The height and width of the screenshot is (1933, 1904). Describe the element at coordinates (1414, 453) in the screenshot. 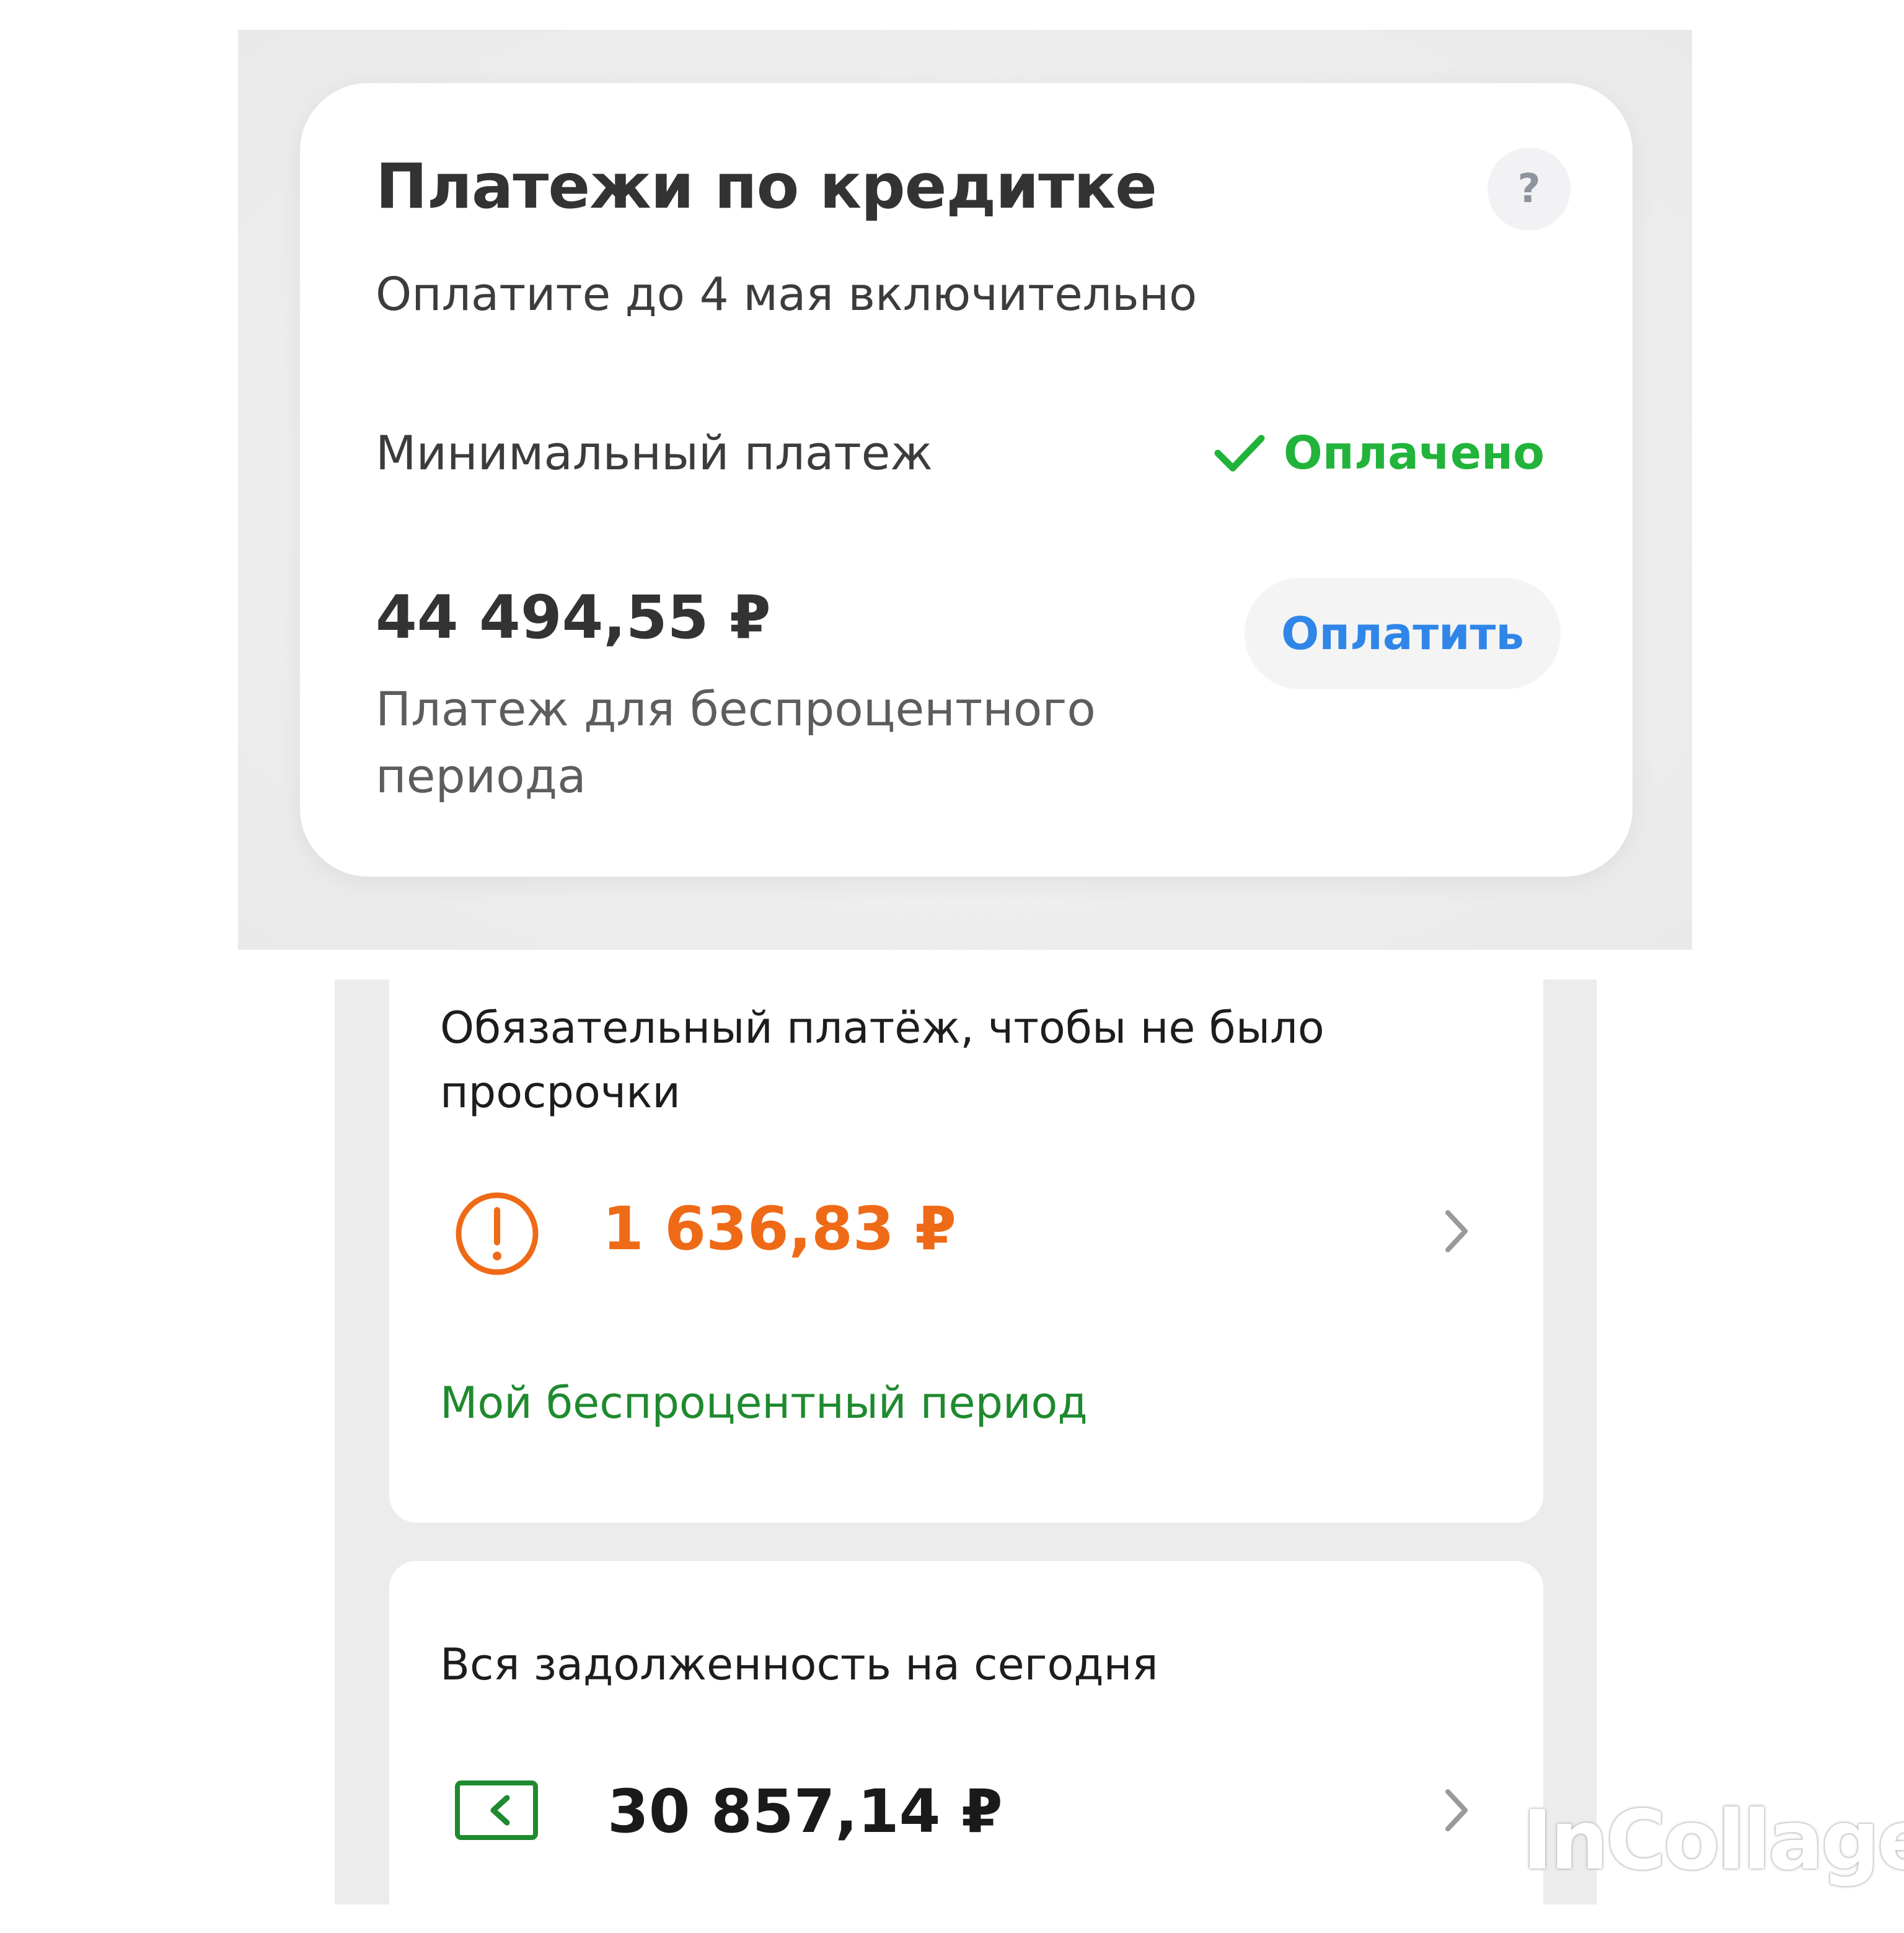

I see `paid-status-text: Оплачено` at that location.